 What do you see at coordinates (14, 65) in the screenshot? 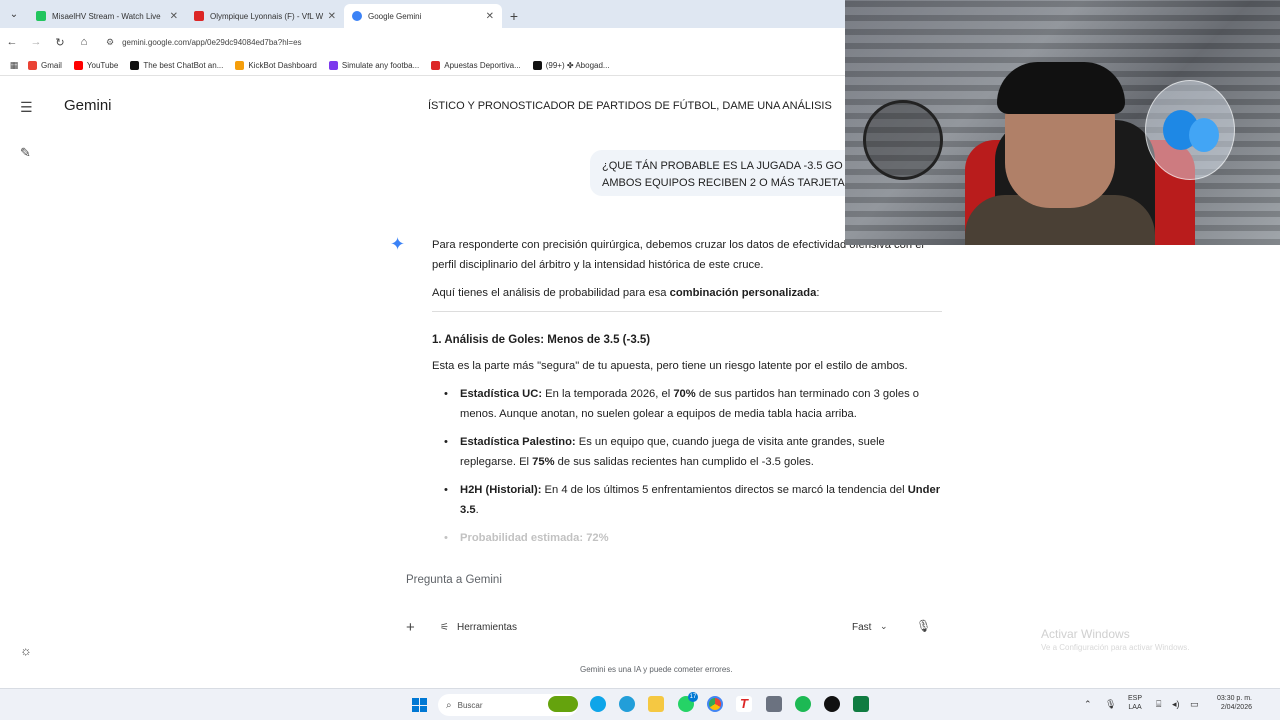
I see `apps-grid-icon: ▦` at bounding box center [14, 65].